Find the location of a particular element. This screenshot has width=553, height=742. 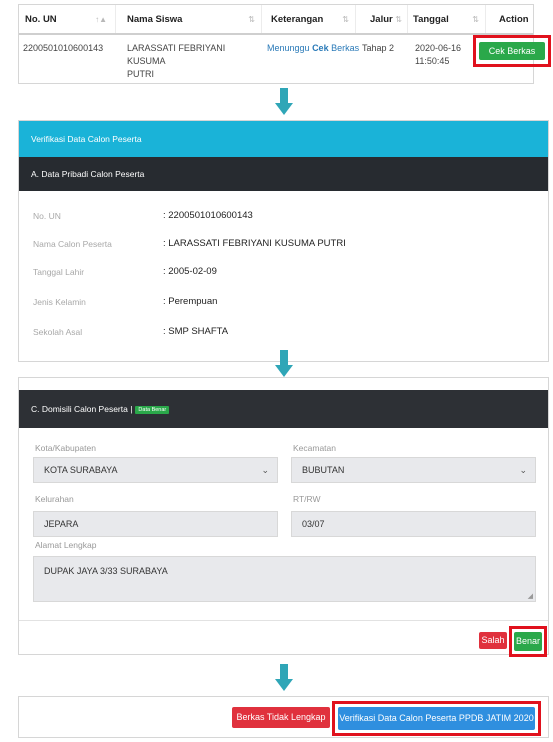

field-value: : LARASSATI FEBRIYANI KUSUMA PUTRI is located at coordinates (254, 243).